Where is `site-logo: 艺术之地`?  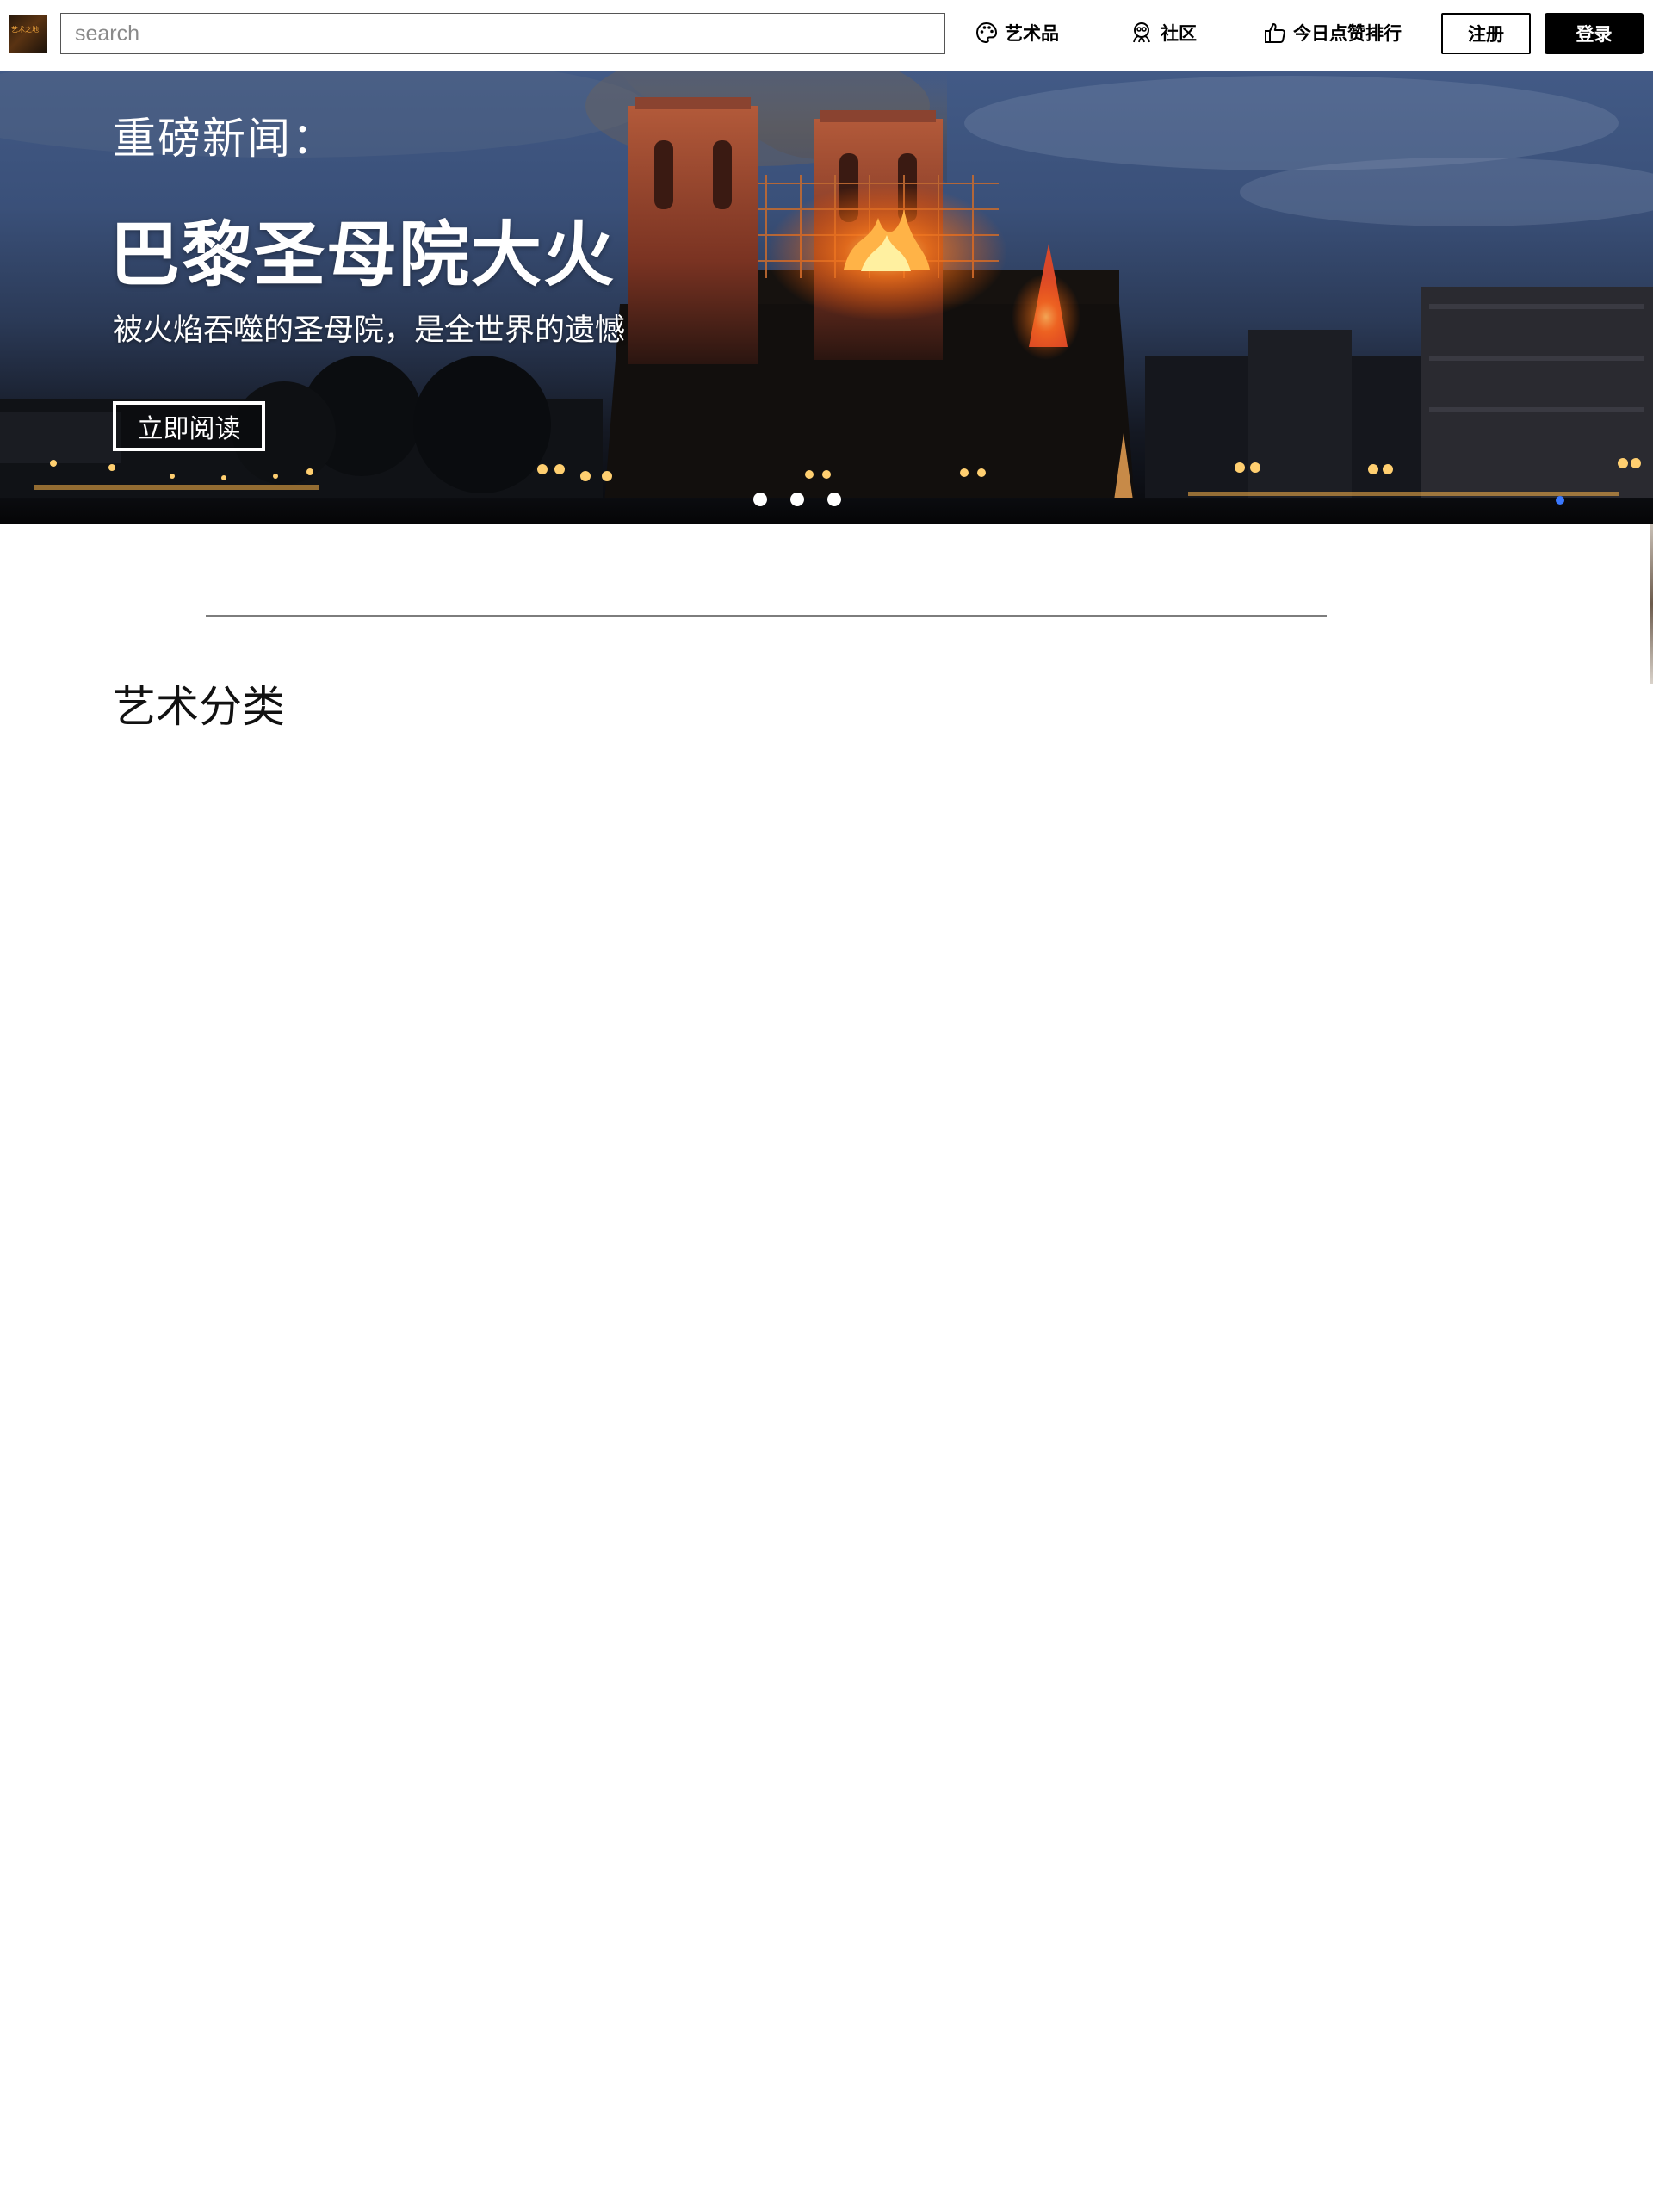
site-logo: 艺术之地 is located at coordinates (28, 34).